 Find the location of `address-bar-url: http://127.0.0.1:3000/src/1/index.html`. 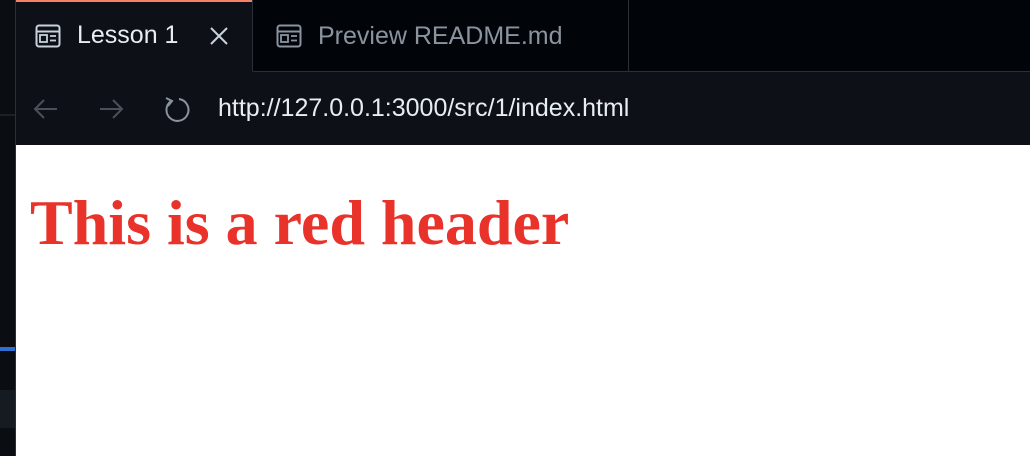

address-bar-url: http://127.0.0.1:3000/src/1/index.html is located at coordinates (423, 108).